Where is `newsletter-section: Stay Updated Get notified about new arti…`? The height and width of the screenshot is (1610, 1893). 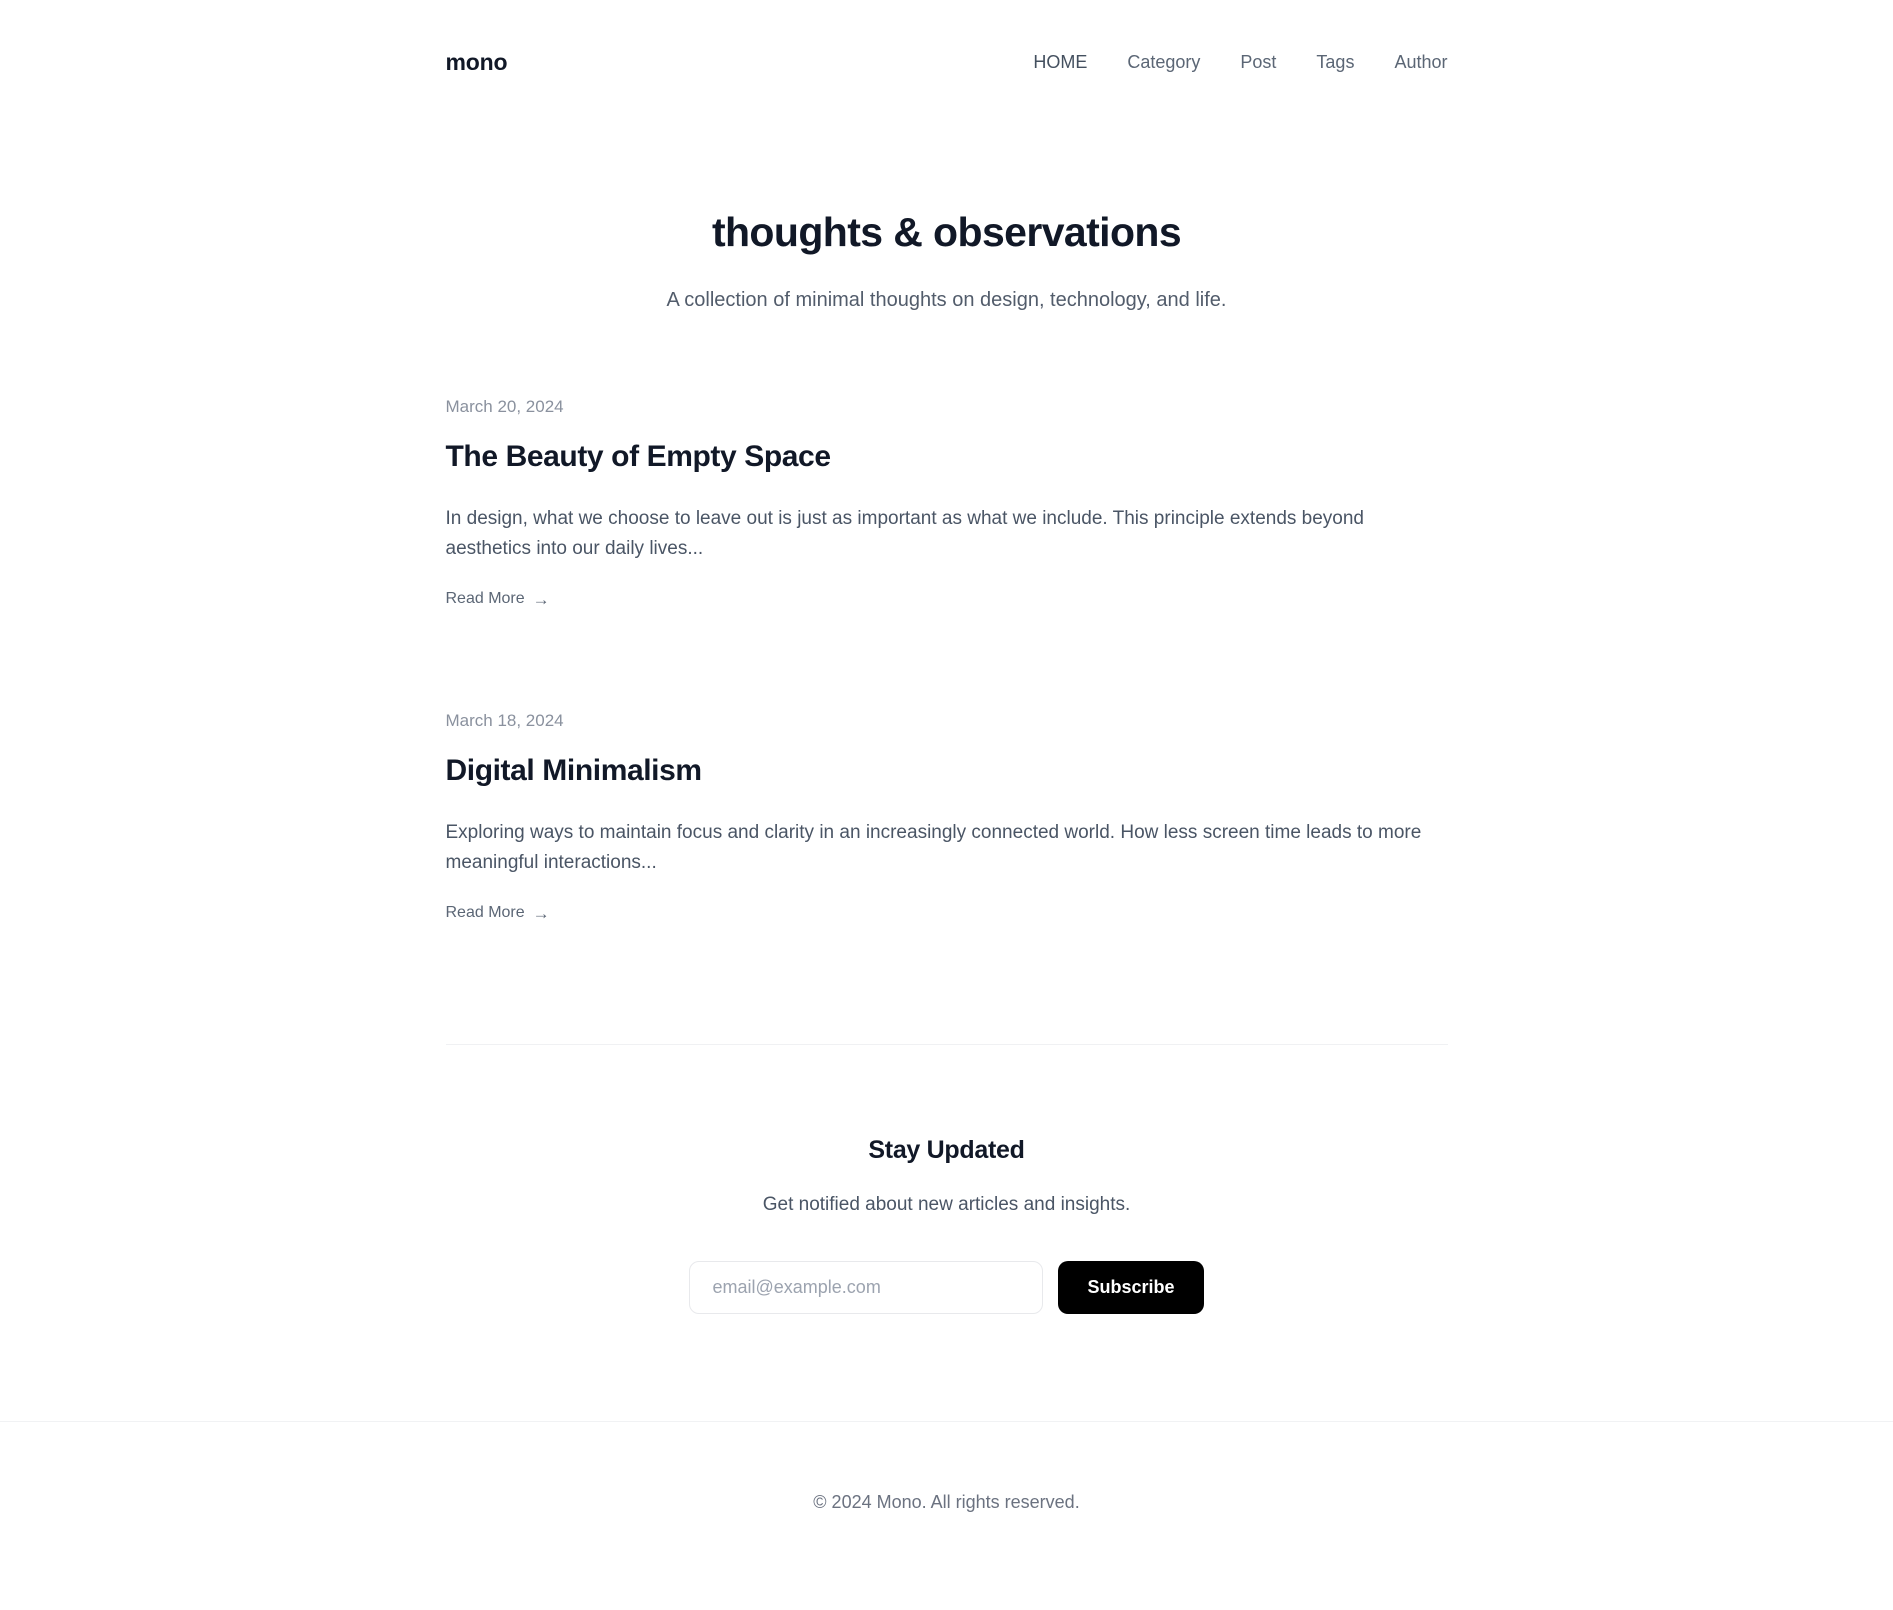
newsletter-section: Stay Updated Get notified about new arti… is located at coordinates (947, 1179).